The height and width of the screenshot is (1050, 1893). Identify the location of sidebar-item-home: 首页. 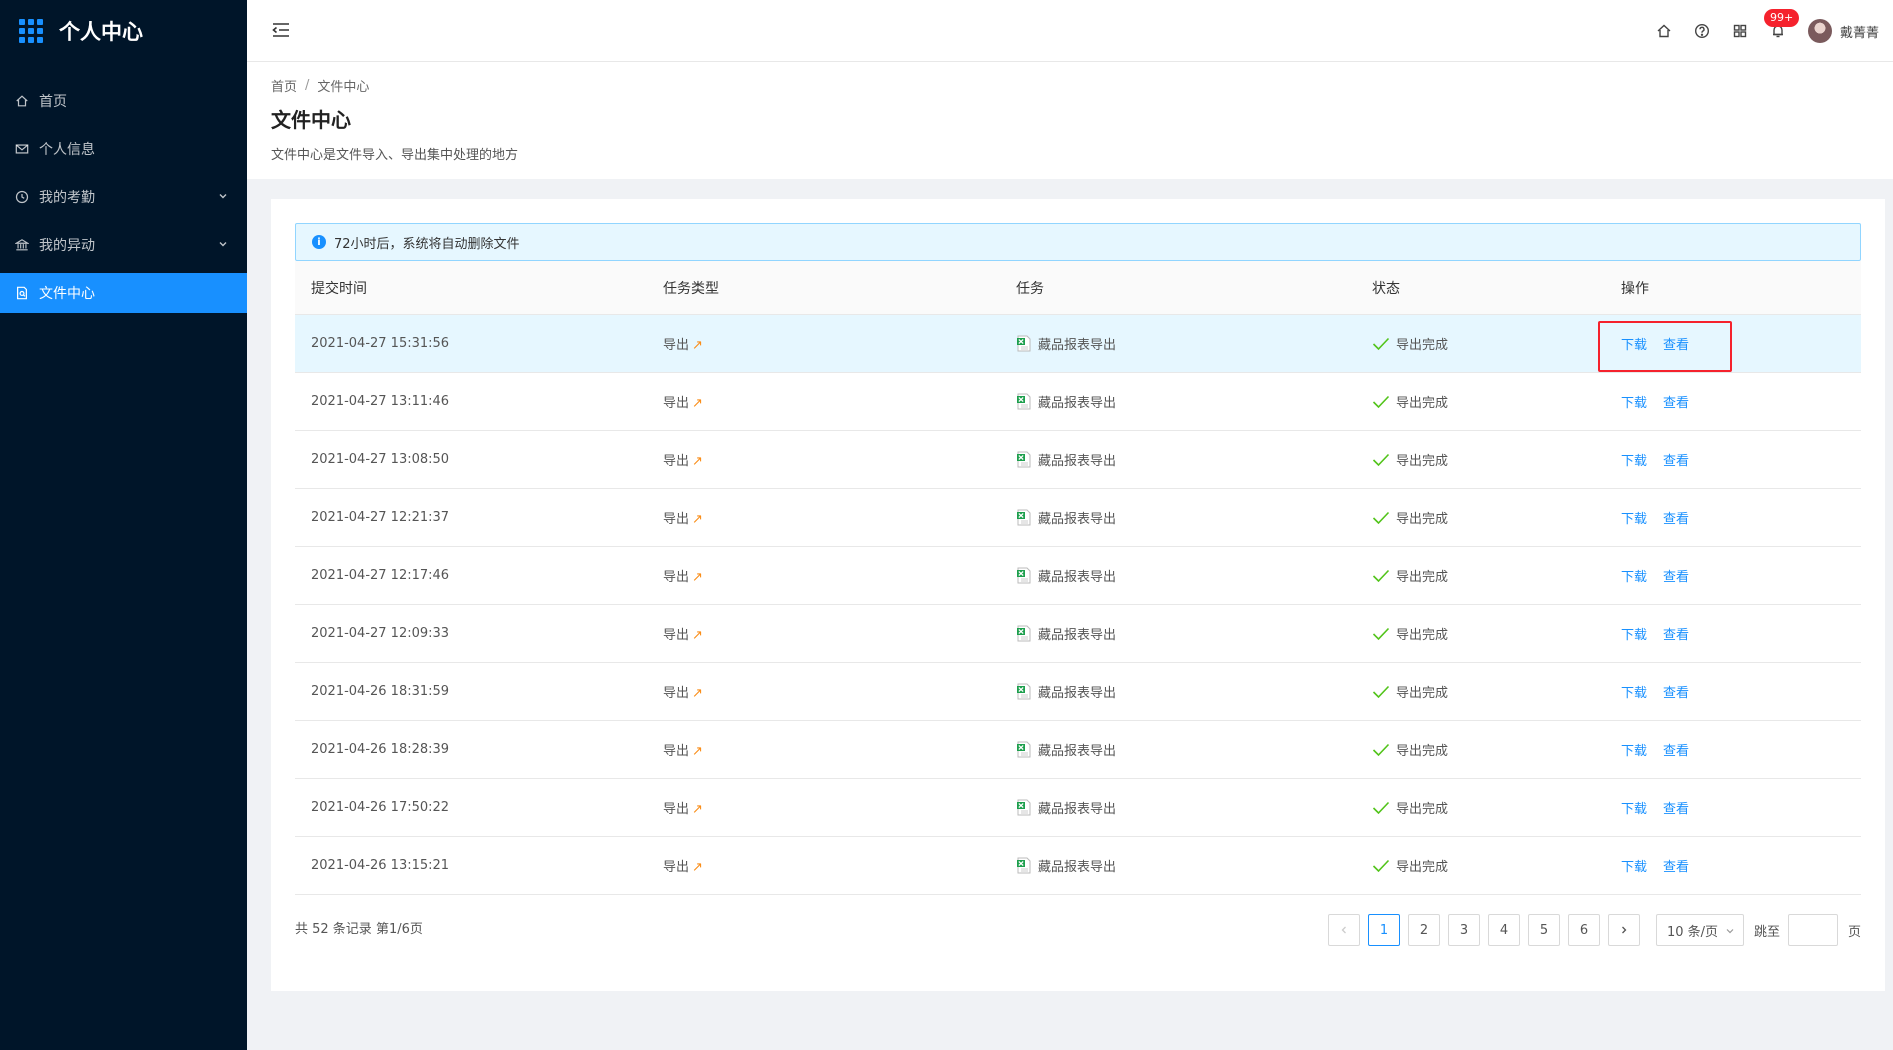
(123, 101).